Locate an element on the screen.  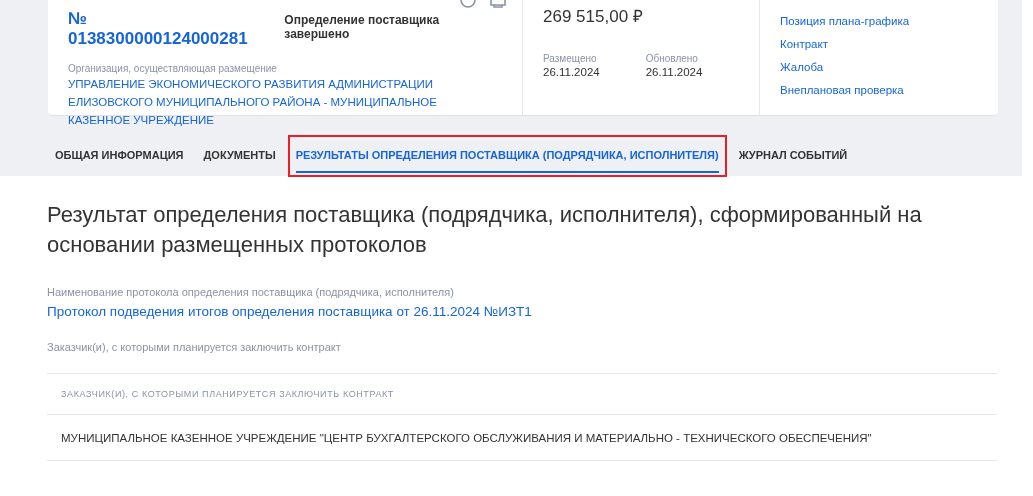
tab: ДОКУМЕНТЫ is located at coordinates (239, 156).